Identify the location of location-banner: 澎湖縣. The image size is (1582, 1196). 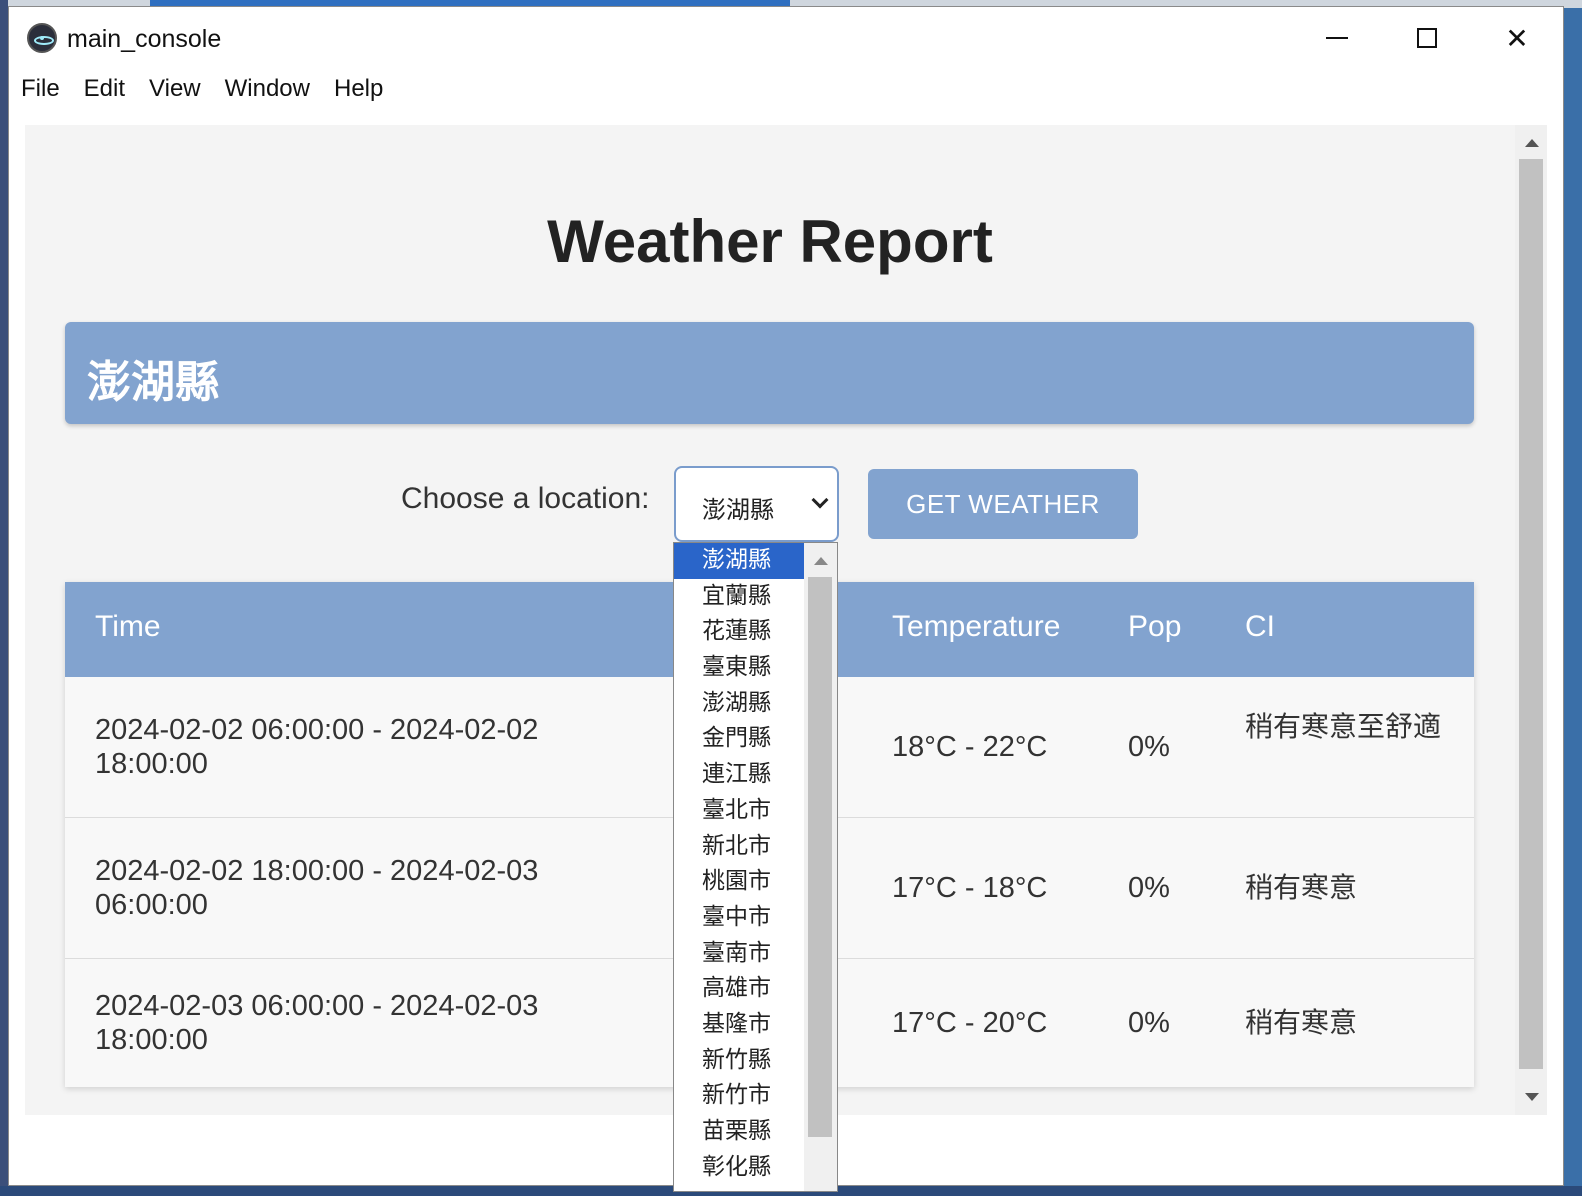
(769, 373).